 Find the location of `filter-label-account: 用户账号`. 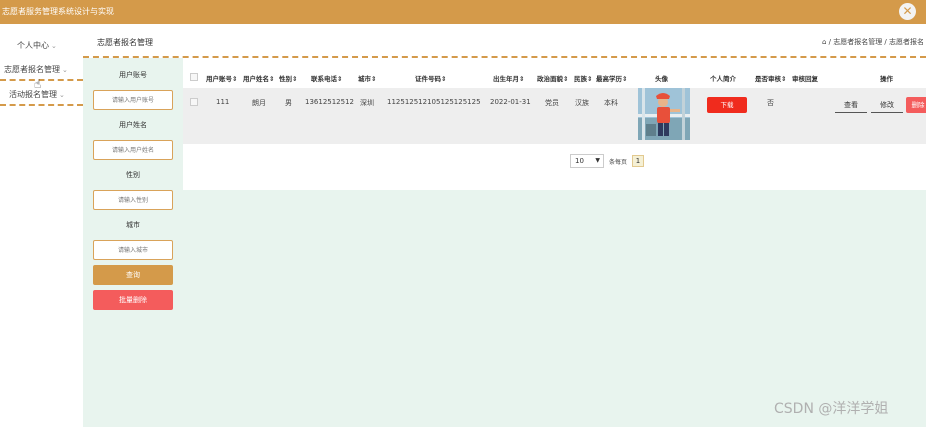

filter-label-account: 用户账号 is located at coordinates (133, 75).